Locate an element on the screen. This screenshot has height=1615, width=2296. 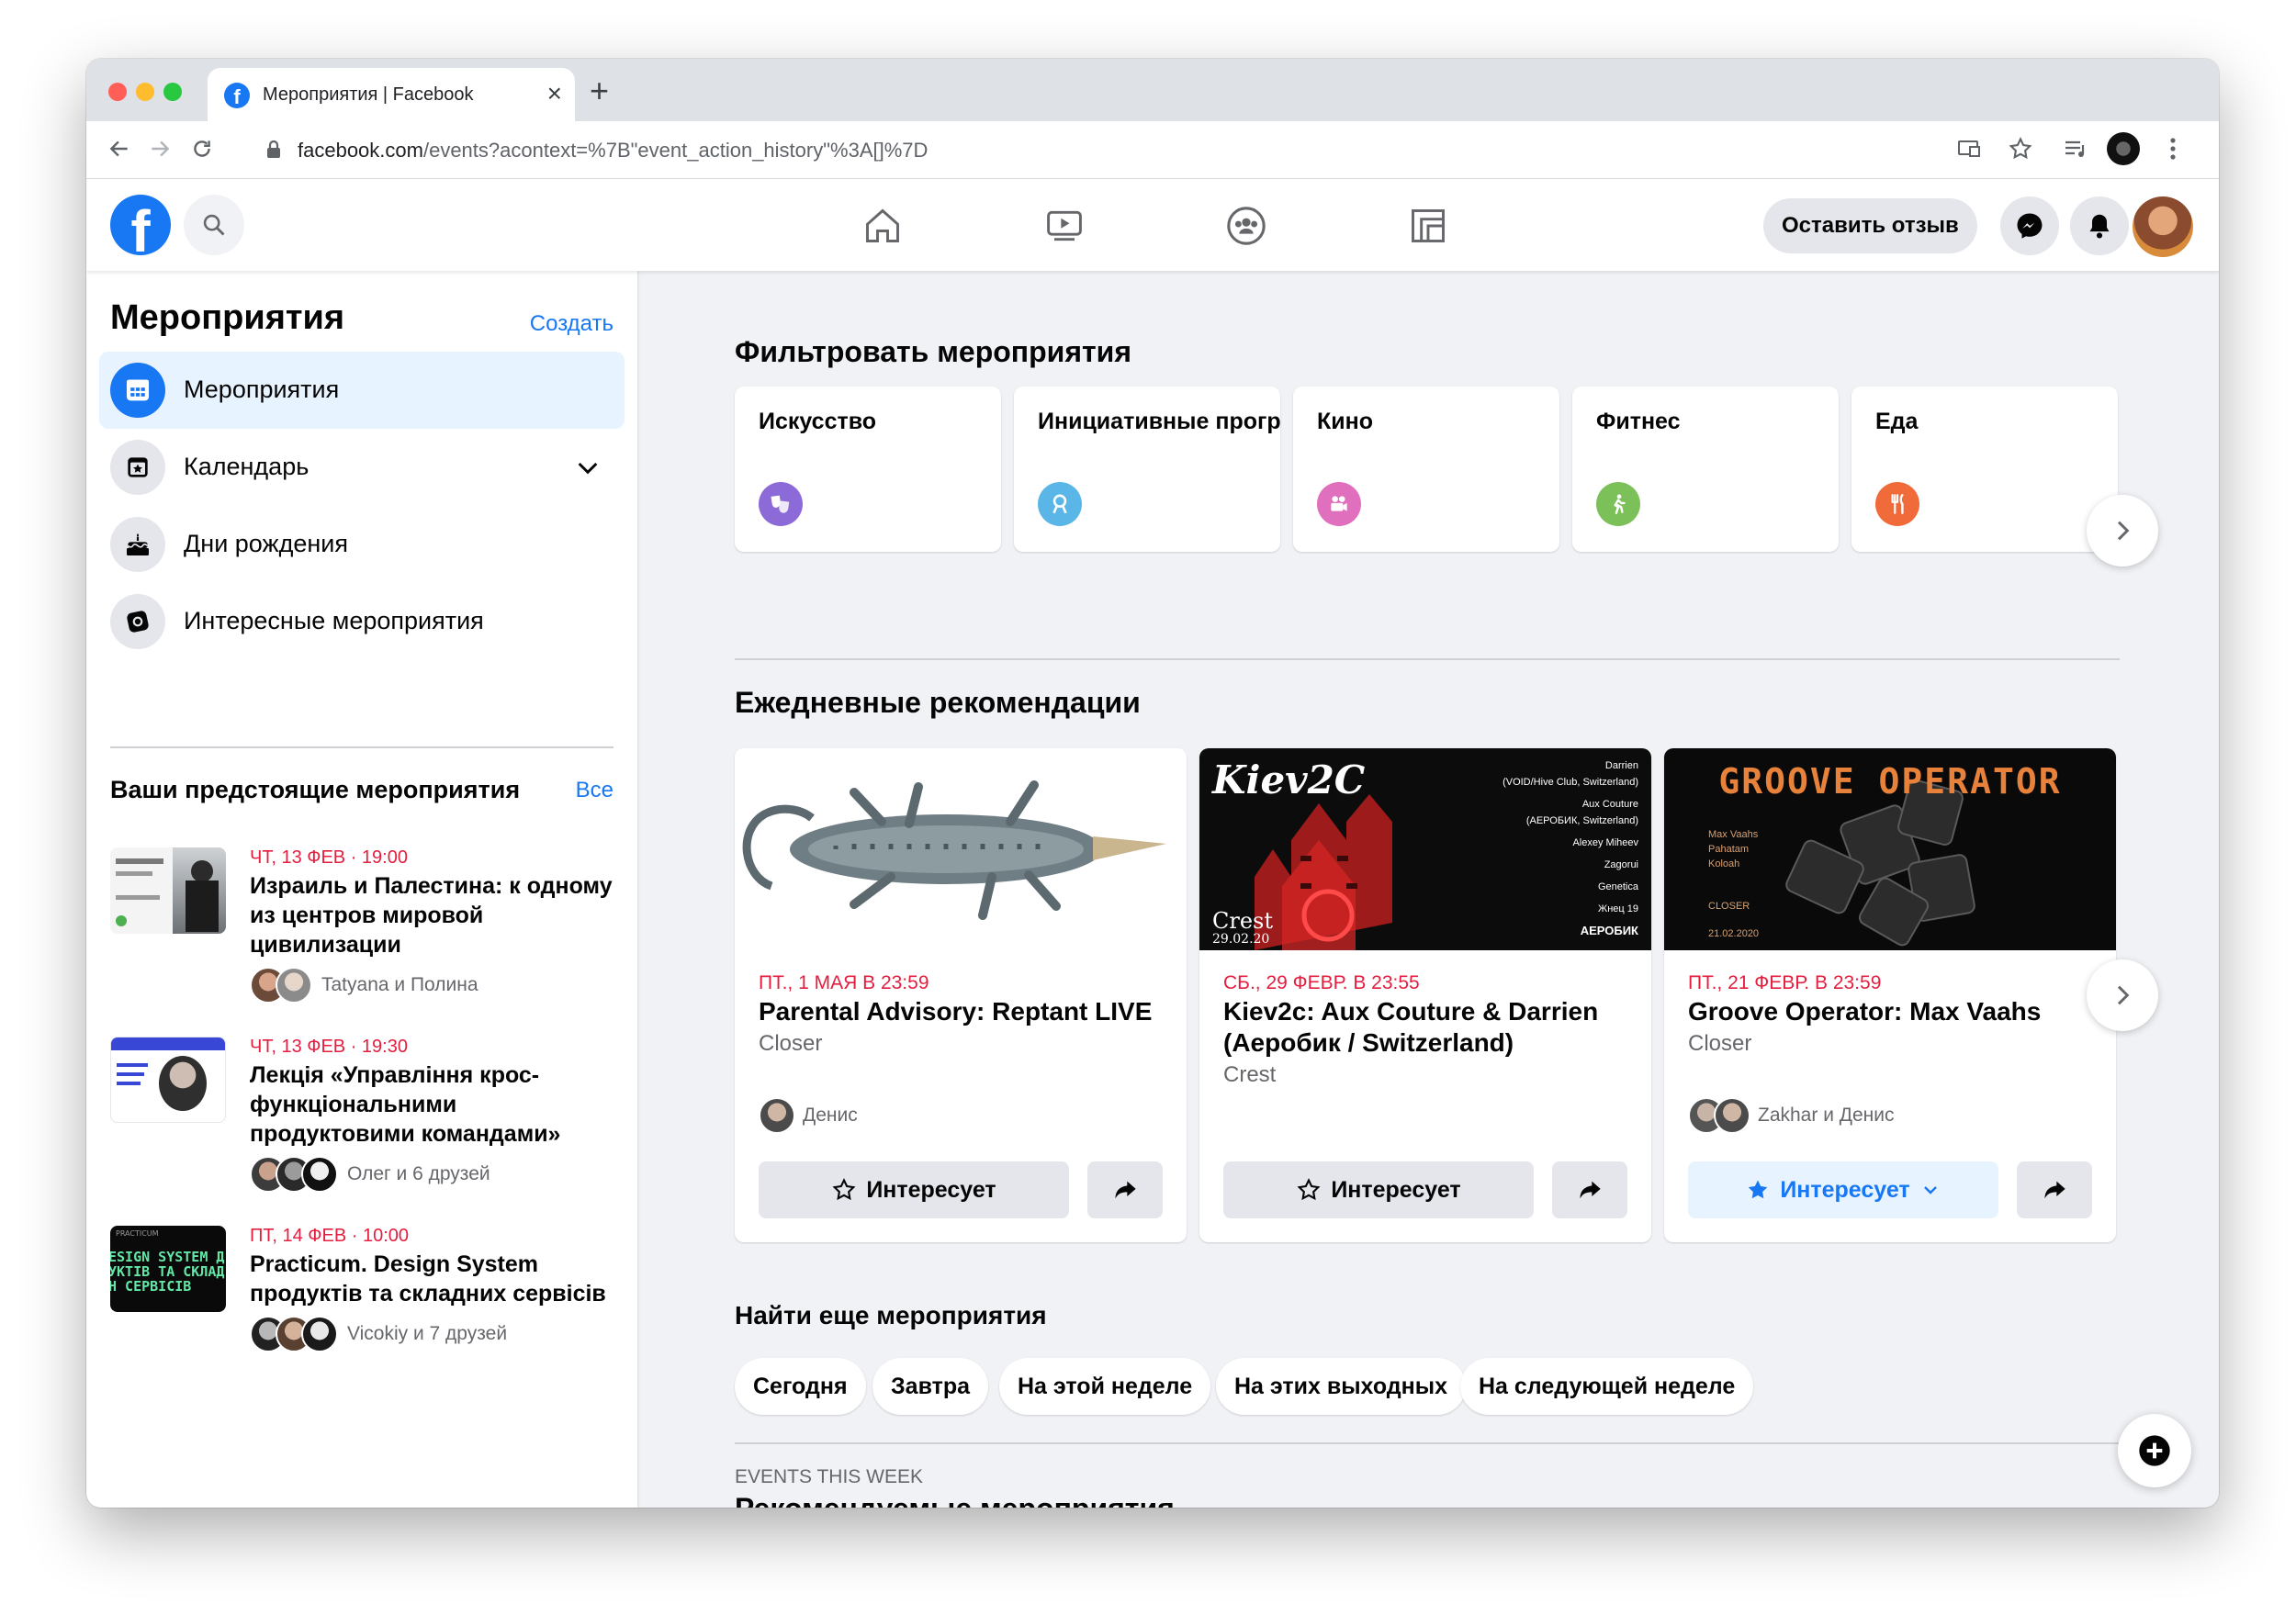
upcoming-events-title: Ваши предстоящие мероприятия is located at coordinates (316, 789).